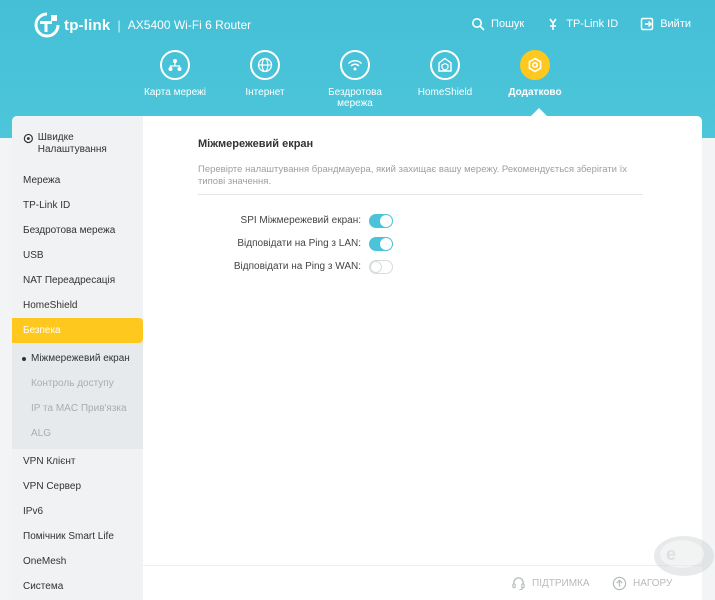 This screenshot has width=715, height=600. Describe the element at coordinates (175, 65) in the screenshot. I see `network-map-icon` at that location.